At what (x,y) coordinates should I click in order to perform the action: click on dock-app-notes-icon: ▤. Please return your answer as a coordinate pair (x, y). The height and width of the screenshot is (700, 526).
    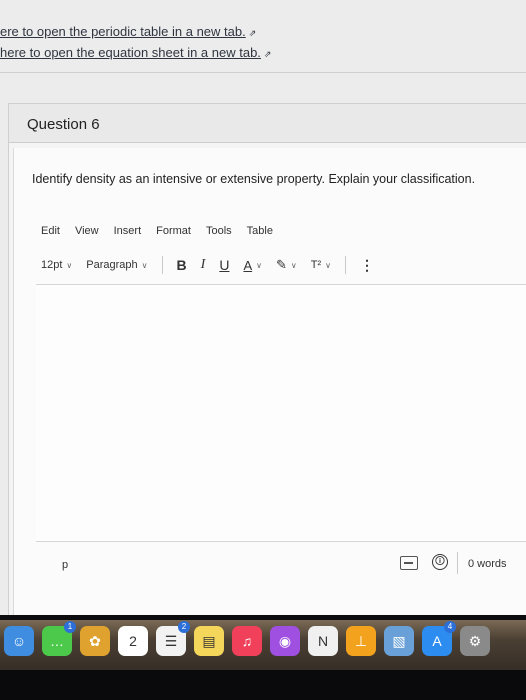
    Looking at the image, I should click on (209, 641).